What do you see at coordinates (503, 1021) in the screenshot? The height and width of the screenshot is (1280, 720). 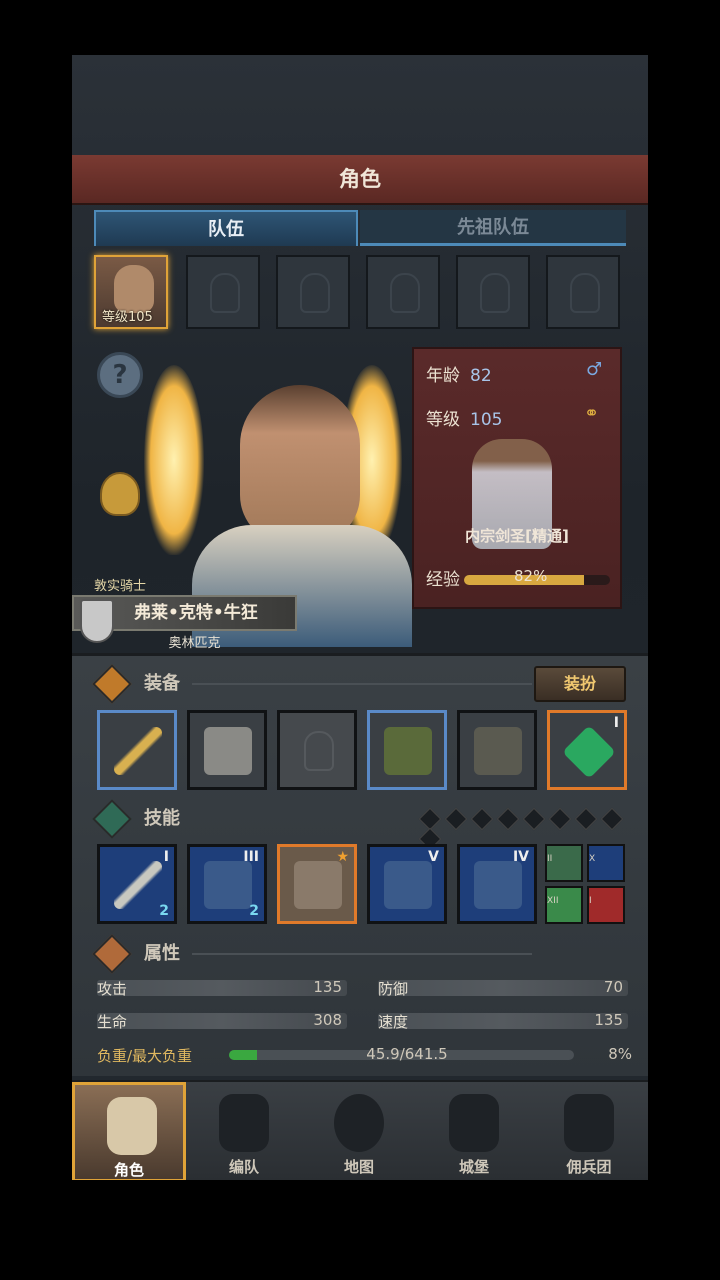 I see `stat-speed: 速度 135` at bounding box center [503, 1021].